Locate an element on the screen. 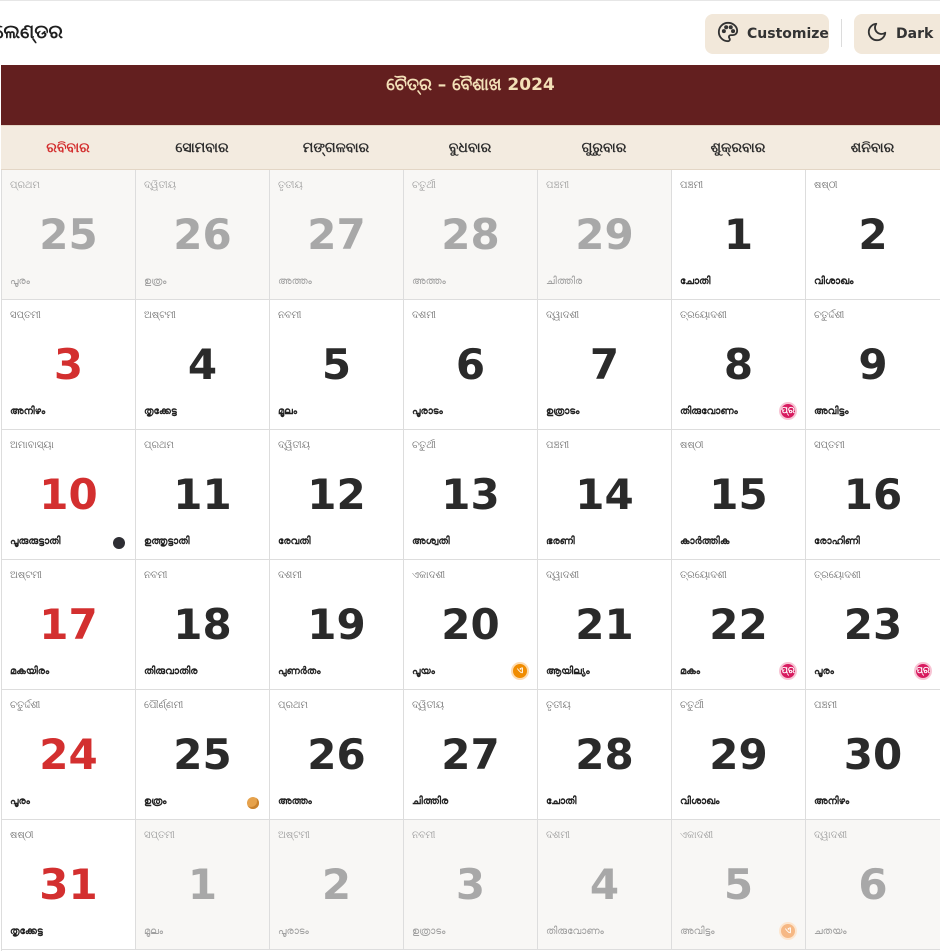 This screenshot has width=940, height=951. day-number: 31 is located at coordinates (68, 884).